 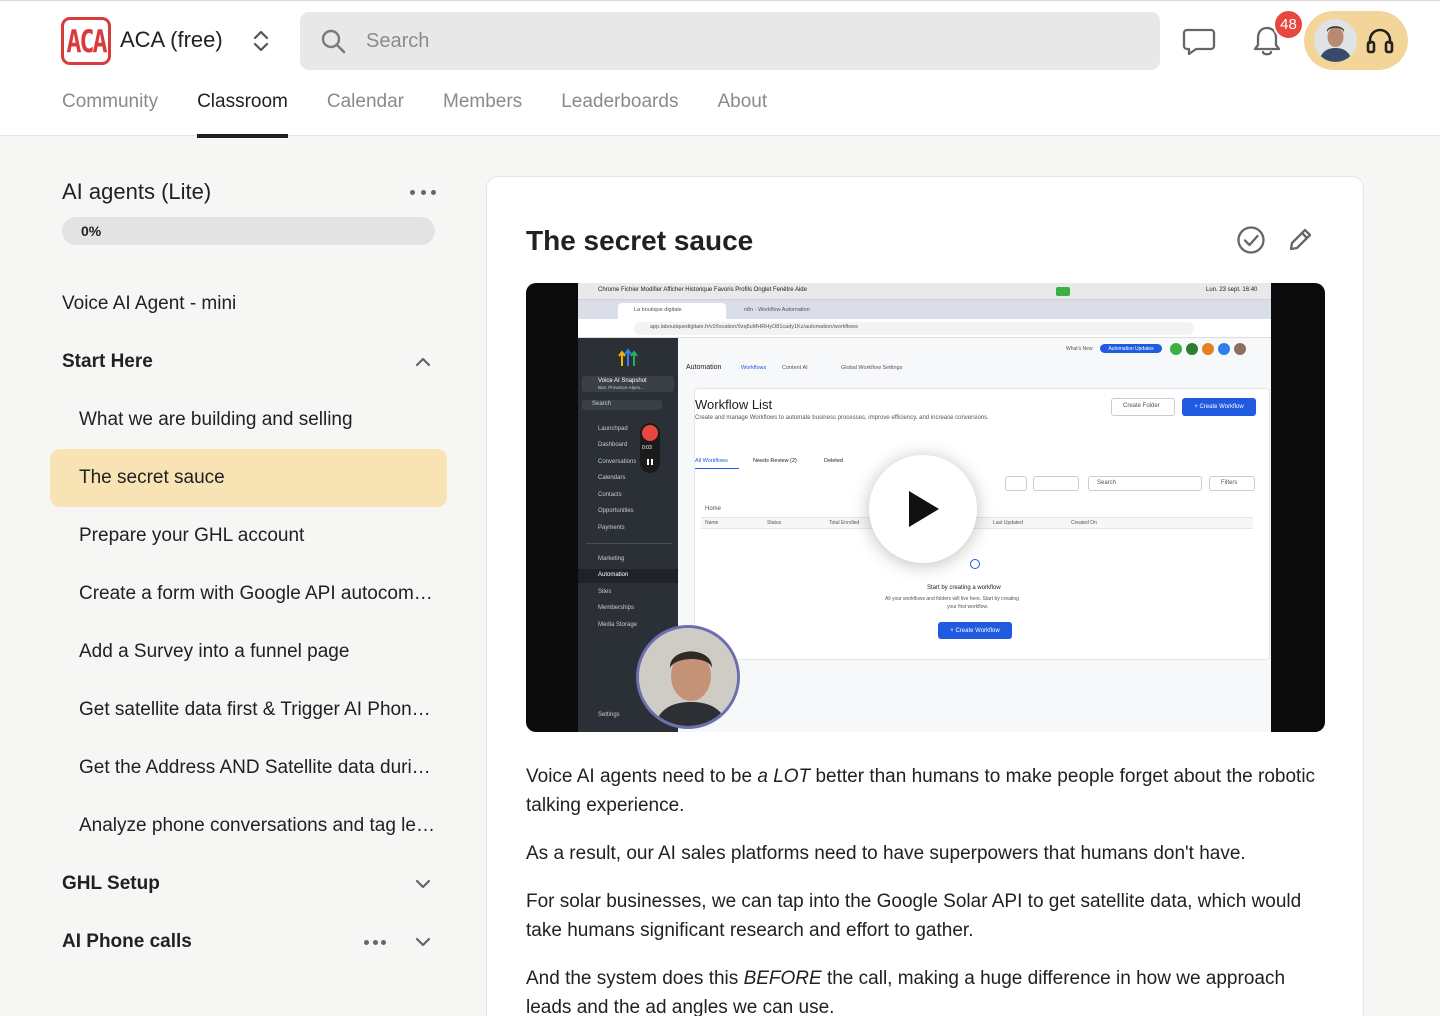 I want to click on section-label: AI Phone calls, so click(x=127, y=941).